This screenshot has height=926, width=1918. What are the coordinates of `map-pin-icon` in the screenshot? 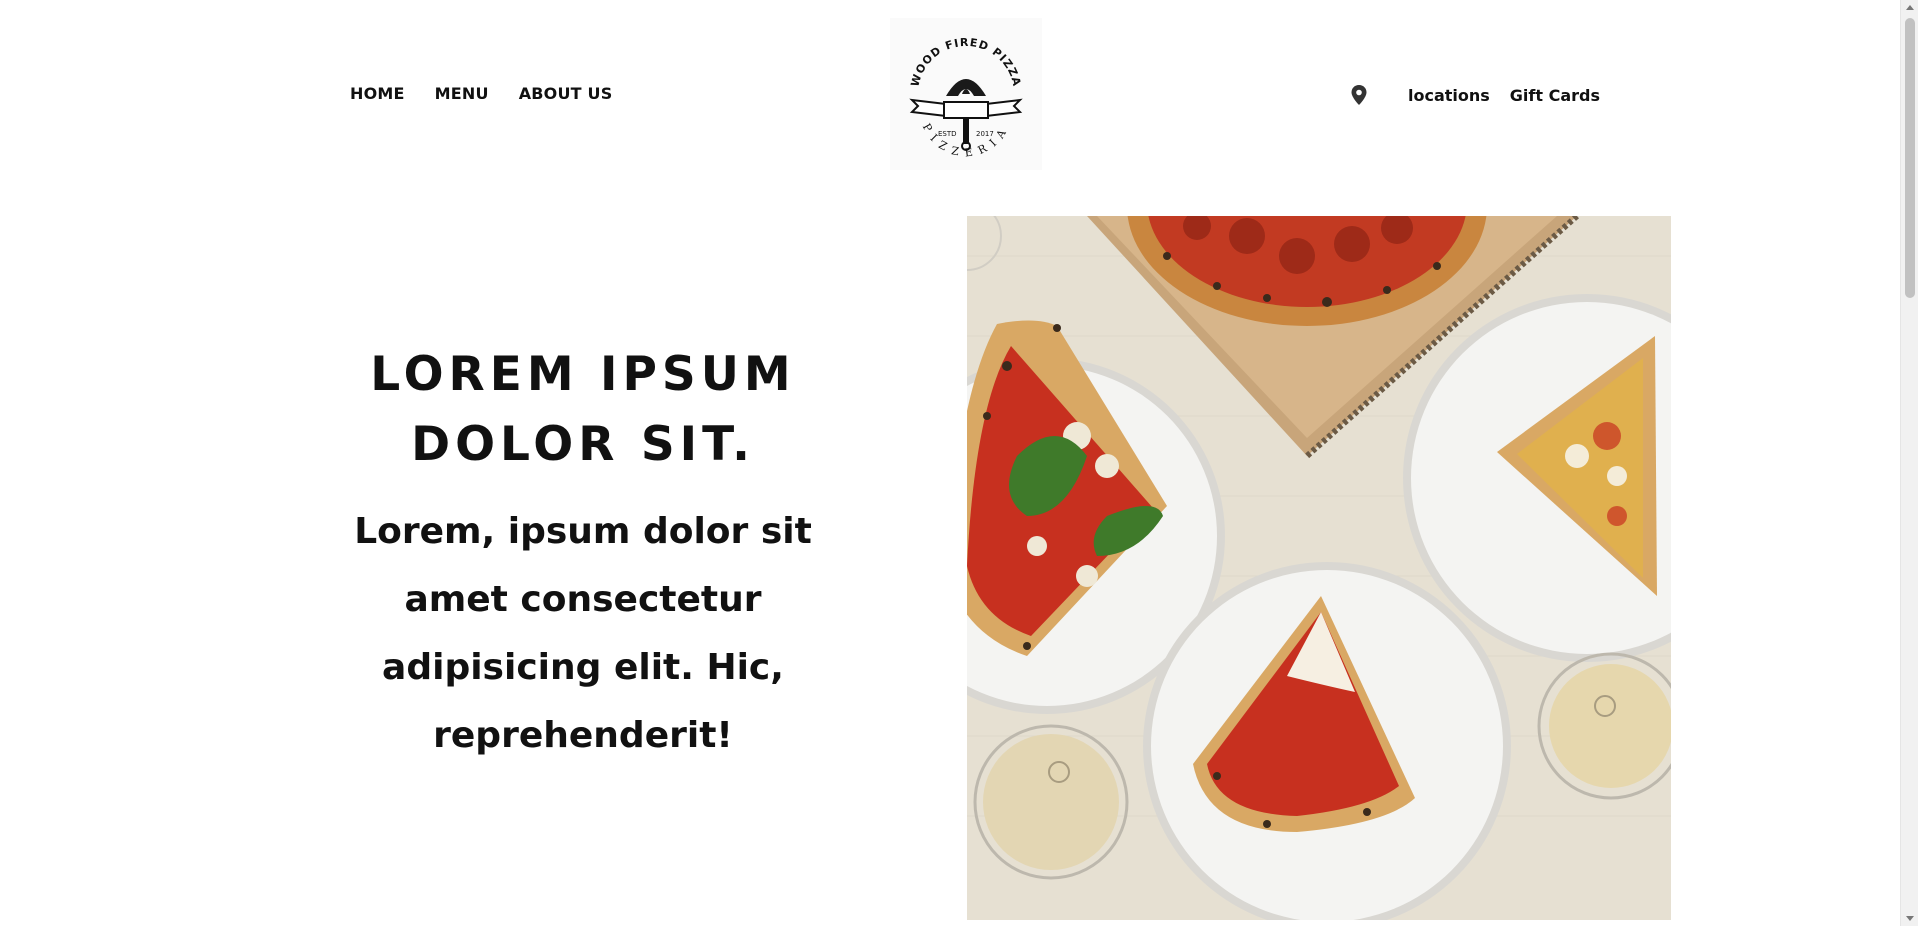 It's located at (1359, 95).